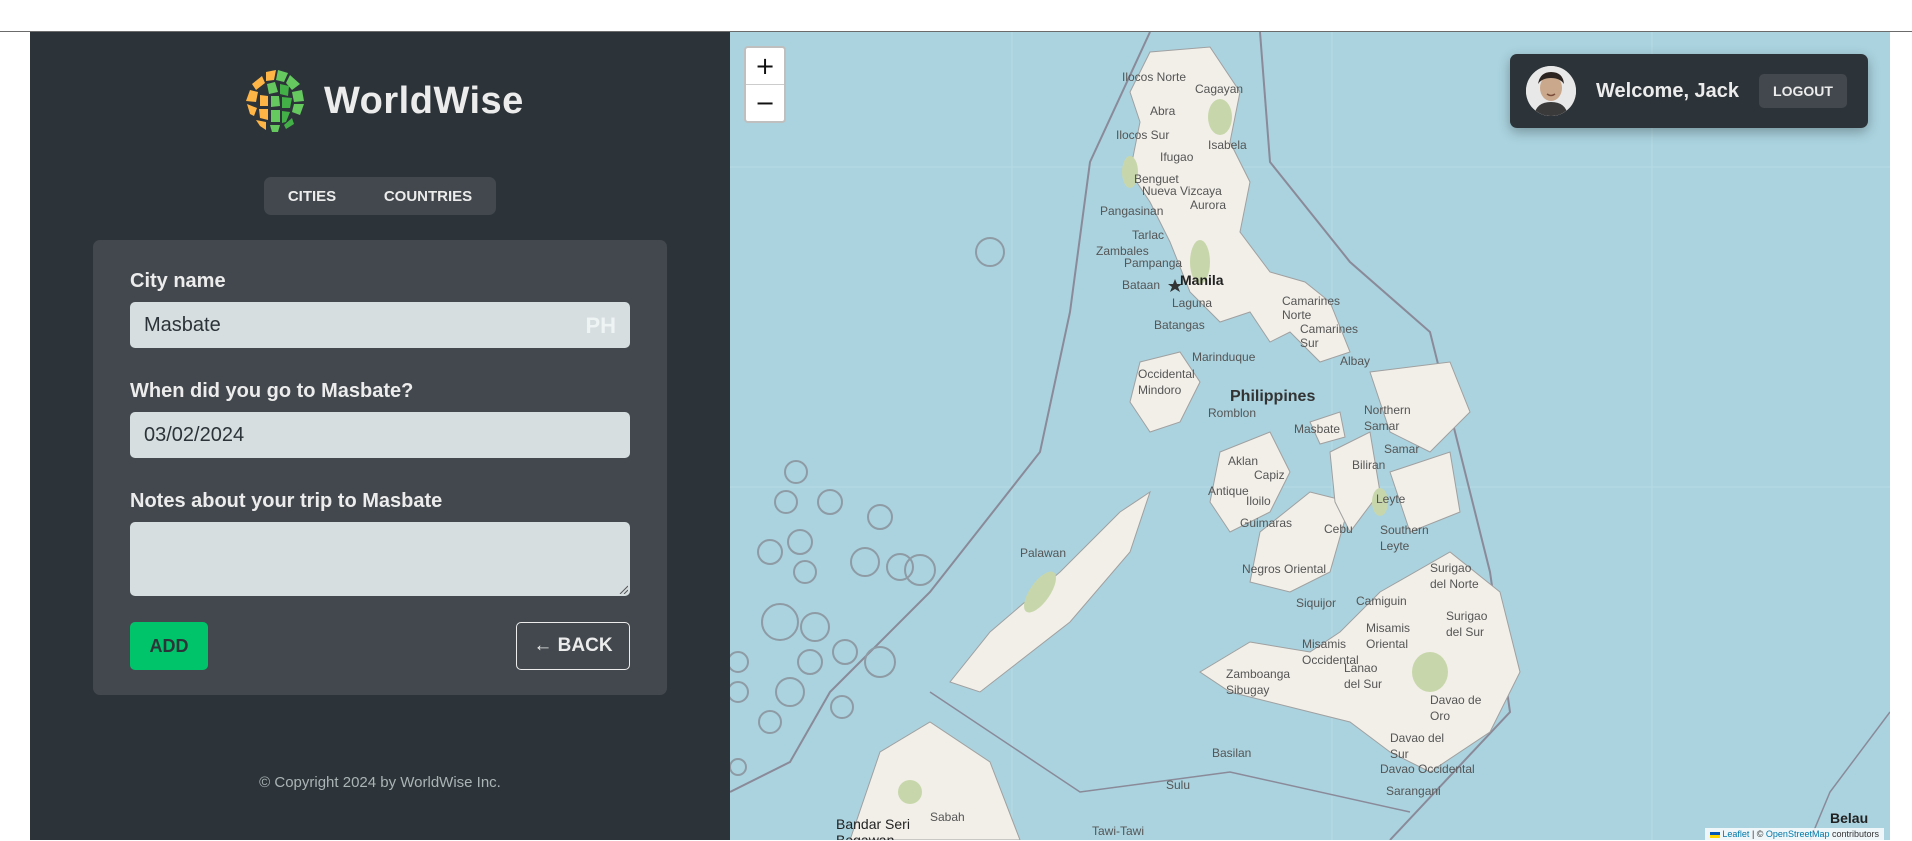  Describe the element at coordinates (1735, 834) in the screenshot. I see `leaflet-link: Leaflet` at that location.